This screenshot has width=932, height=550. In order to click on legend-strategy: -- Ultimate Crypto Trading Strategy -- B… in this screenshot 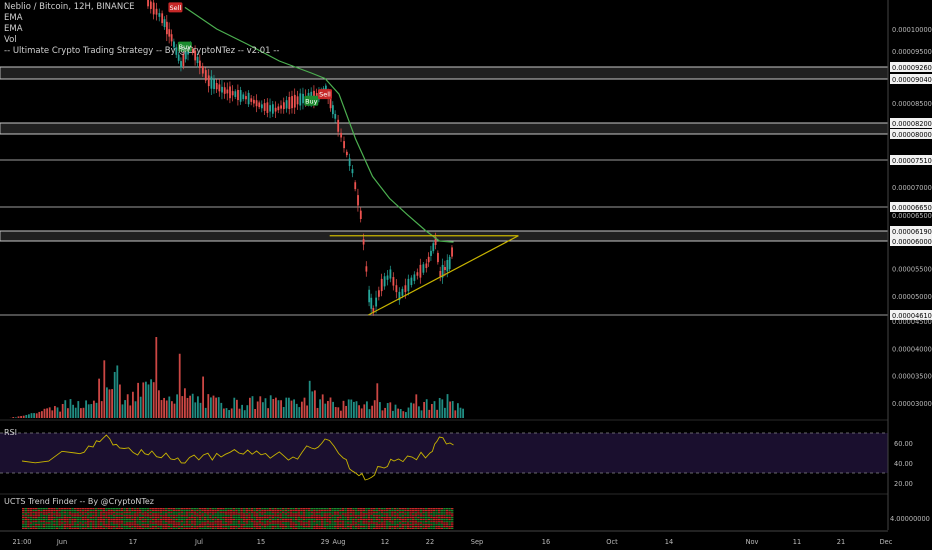, I will do `click(141, 51)`.